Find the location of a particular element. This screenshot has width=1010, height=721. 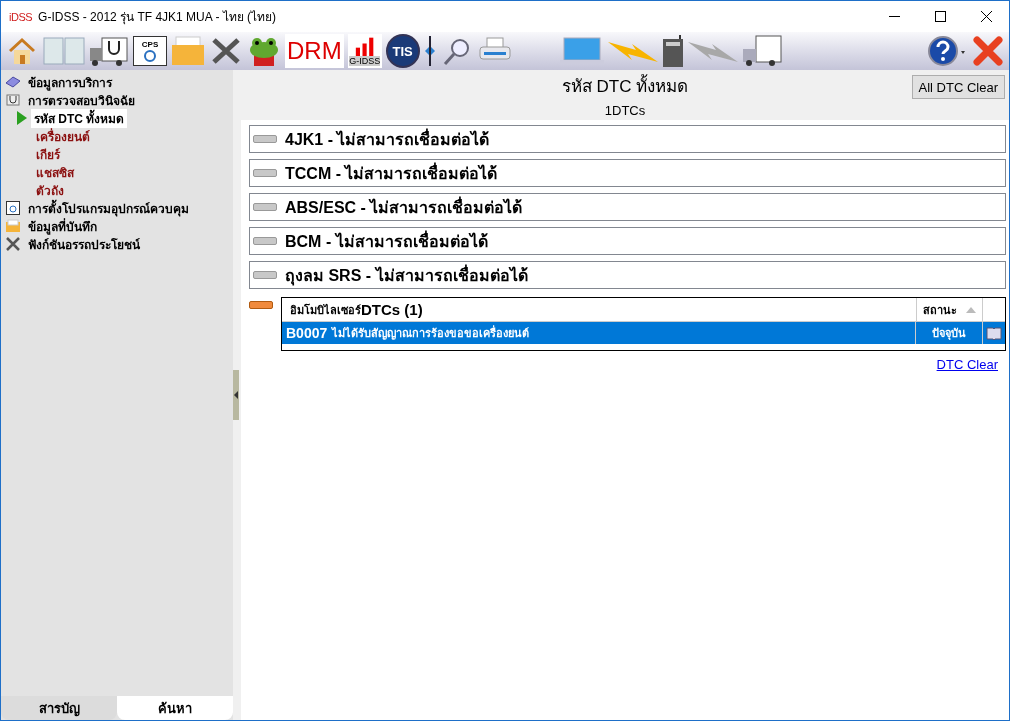

dtc-description: ไม่ได้รับสัญญาณการร้องขอขอเครื่องยนต์ is located at coordinates (431, 333).